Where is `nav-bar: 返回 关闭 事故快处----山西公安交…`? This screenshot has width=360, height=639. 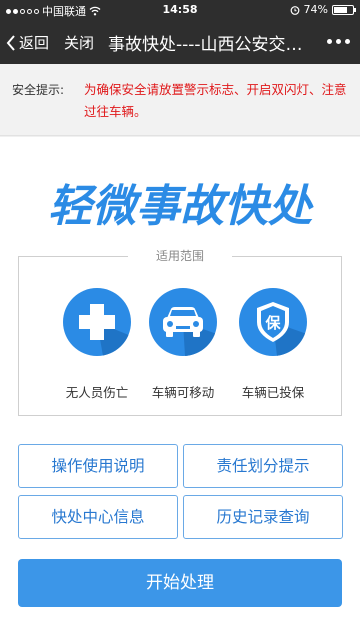 nav-bar: 返回 关闭 事故快处----山西公安交… is located at coordinates (180, 42).